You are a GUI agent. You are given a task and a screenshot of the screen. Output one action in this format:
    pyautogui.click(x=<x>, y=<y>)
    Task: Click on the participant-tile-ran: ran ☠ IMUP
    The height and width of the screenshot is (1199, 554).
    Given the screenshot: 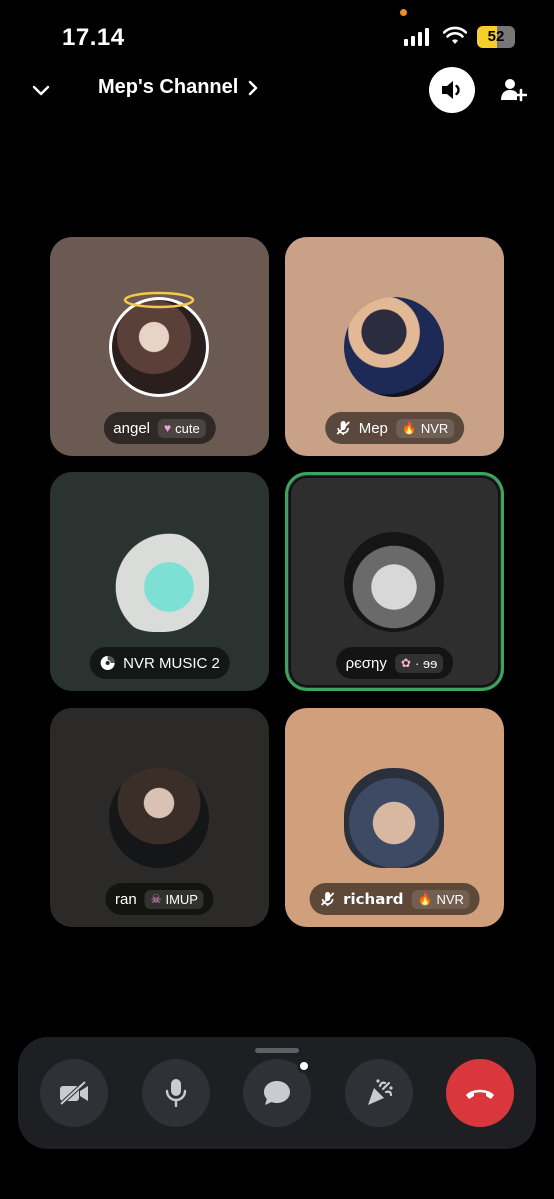 What is the action you would take?
    pyautogui.click(x=159, y=817)
    